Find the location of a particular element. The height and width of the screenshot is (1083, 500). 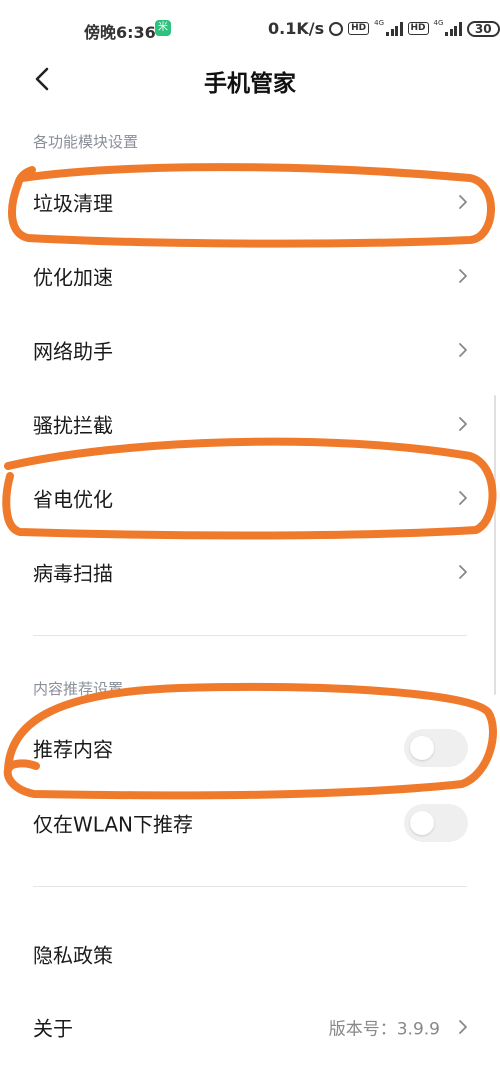

row-label: 关于 is located at coordinates (53, 1028).